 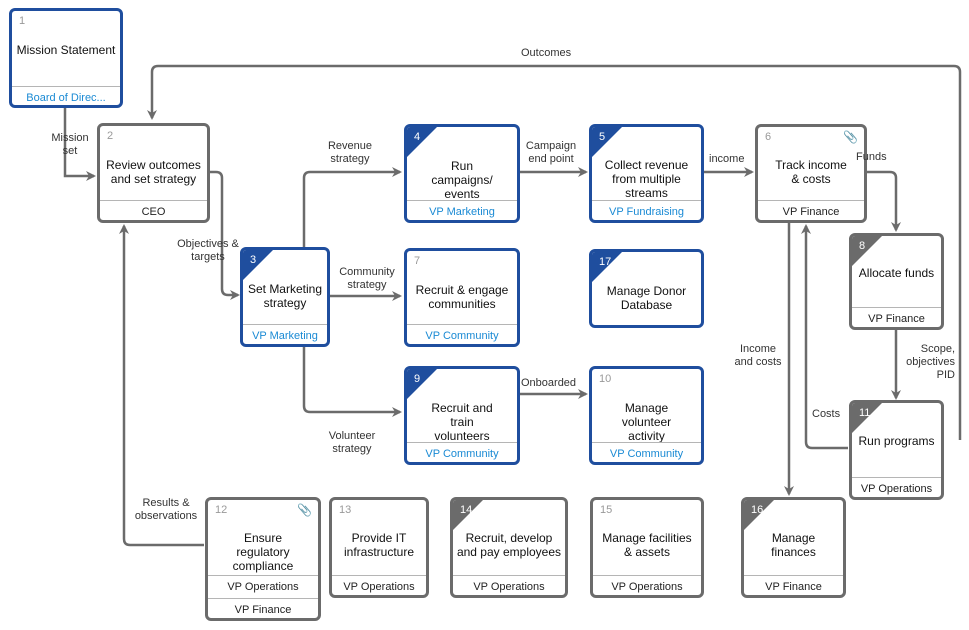 I want to click on node-title: Mission Statement, so click(x=66, y=50).